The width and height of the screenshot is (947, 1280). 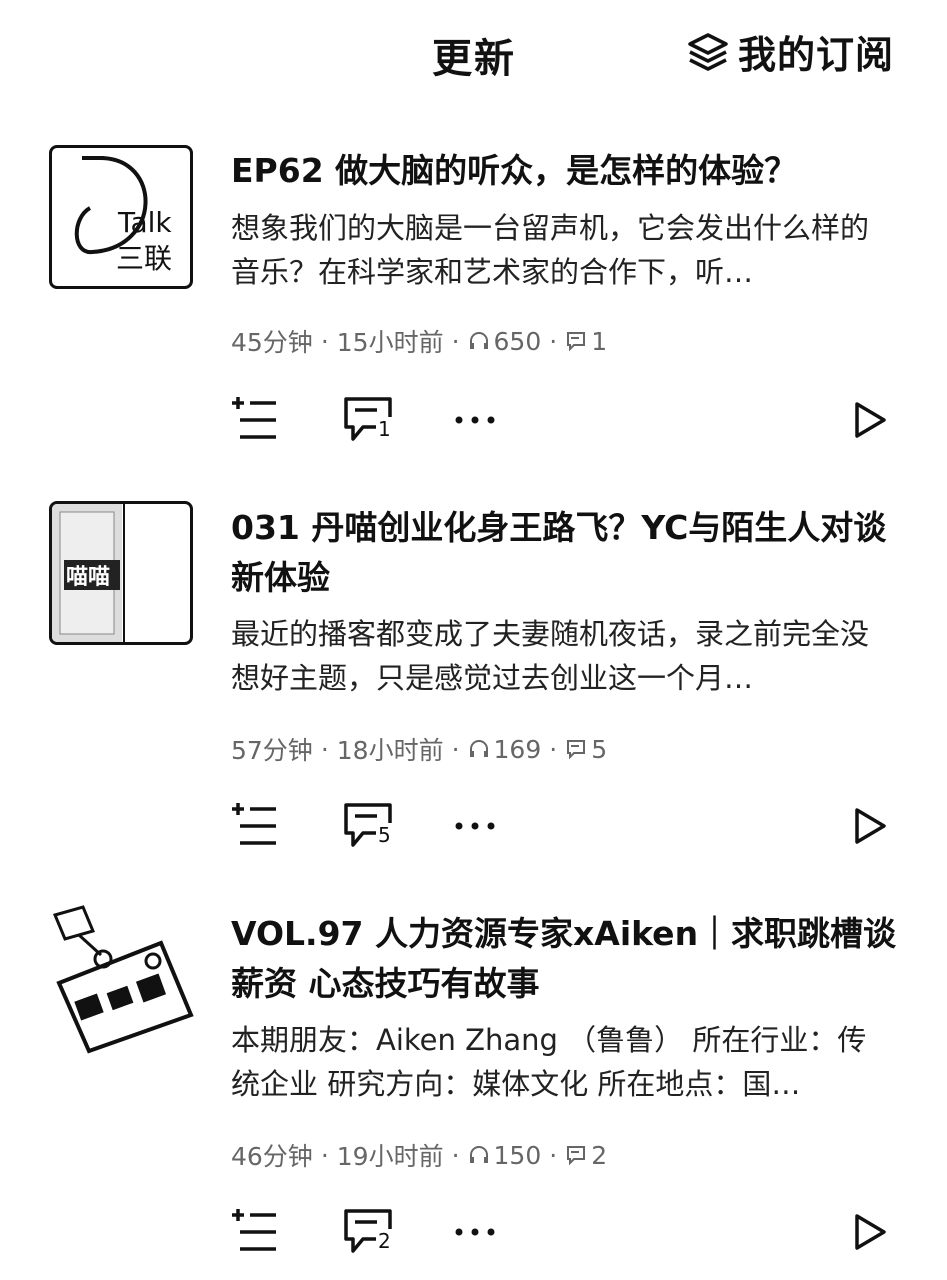 I want to click on top-bar: 更新 我的订阅, so click(x=473, y=55).